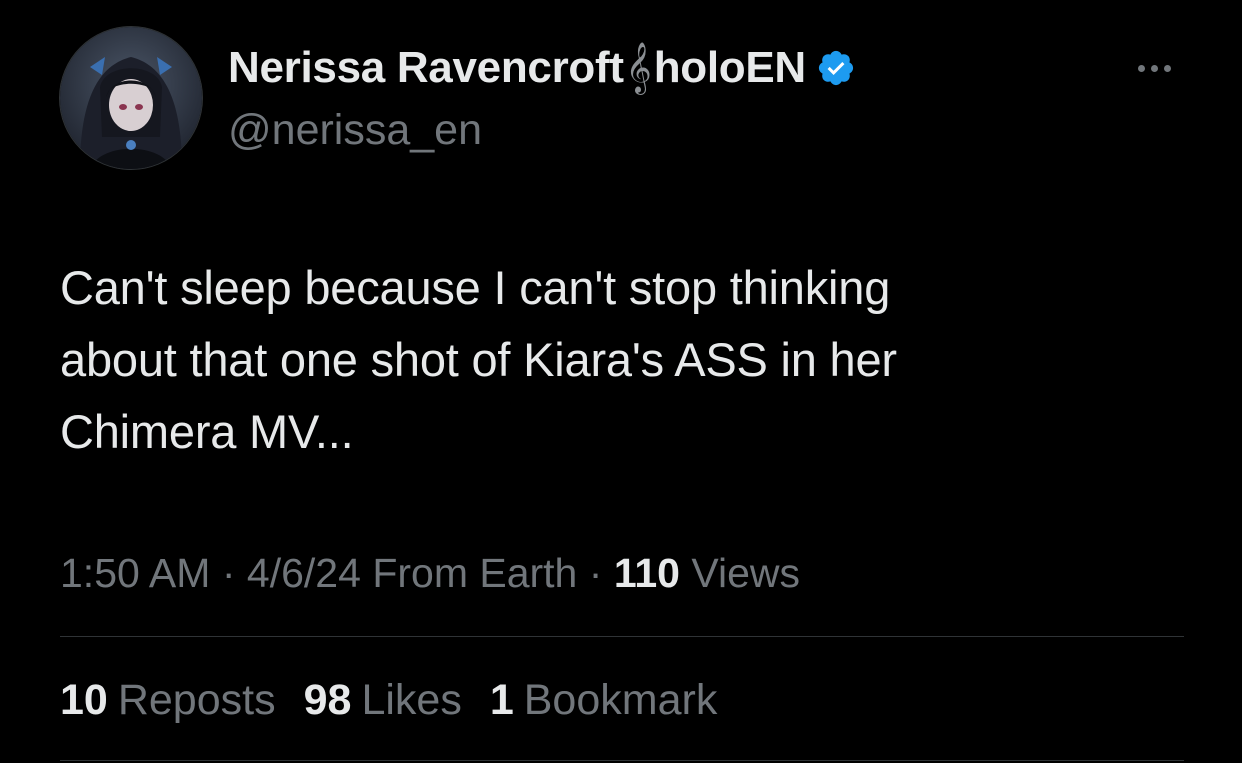 The width and height of the screenshot is (1242, 763). What do you see at coordinates (196, 700) in the screenshot?
I see `reposts-label: Reposts` at bounding box center [196, 700].